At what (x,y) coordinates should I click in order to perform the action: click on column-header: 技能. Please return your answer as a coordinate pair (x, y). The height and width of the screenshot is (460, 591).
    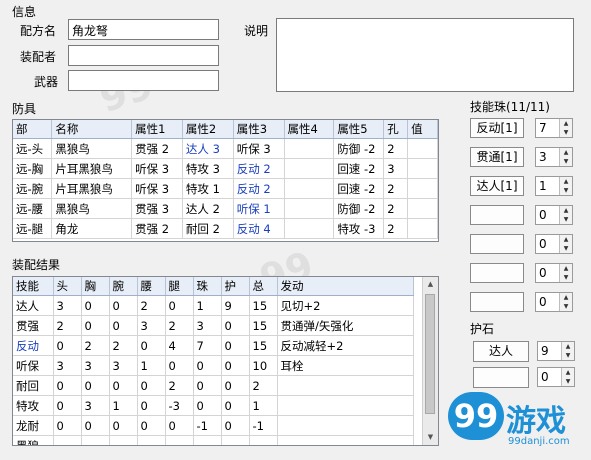
    Looking at the image, I should click on (33, 286).